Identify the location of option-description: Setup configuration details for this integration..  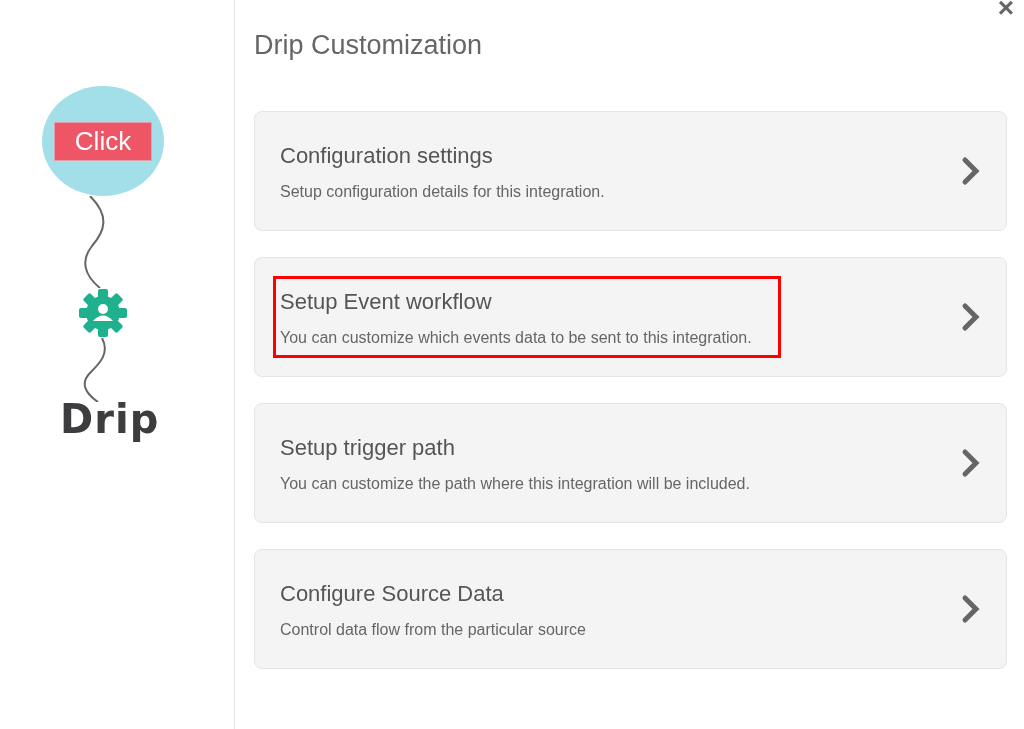
(442, 192).